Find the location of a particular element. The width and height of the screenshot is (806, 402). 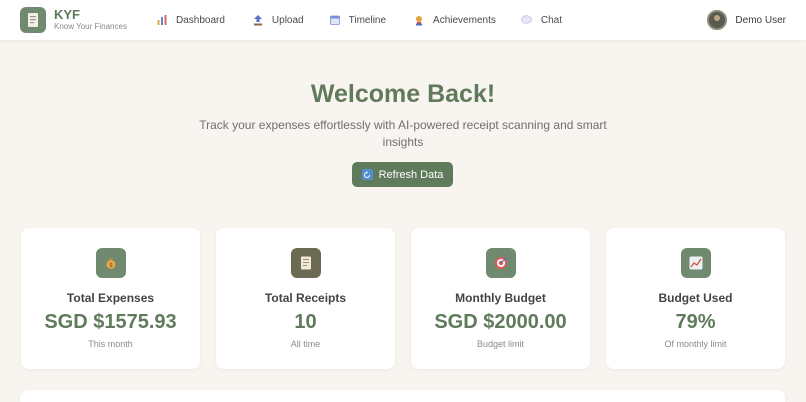

trend-chart-icon is located at coordinates (695, 263).